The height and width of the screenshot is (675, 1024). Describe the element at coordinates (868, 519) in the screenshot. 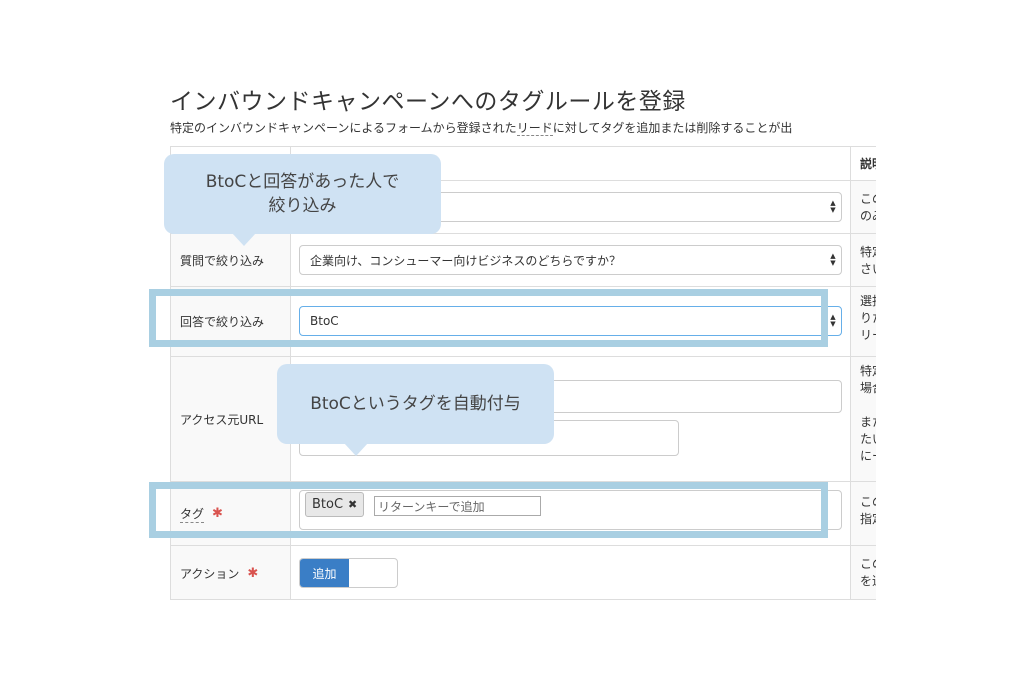

I see `tag-desc-line: 指定` at that location.